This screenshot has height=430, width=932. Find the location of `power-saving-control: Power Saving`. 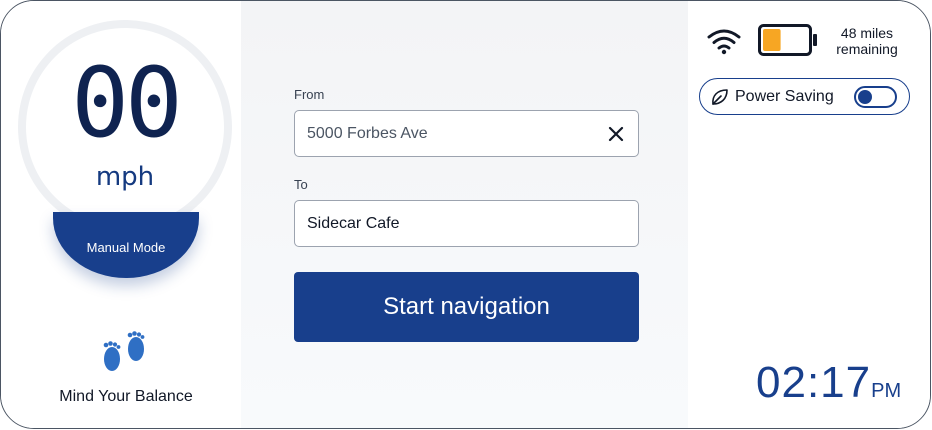

power-saving-control: Power Saving is located at coordinates (804, 96).